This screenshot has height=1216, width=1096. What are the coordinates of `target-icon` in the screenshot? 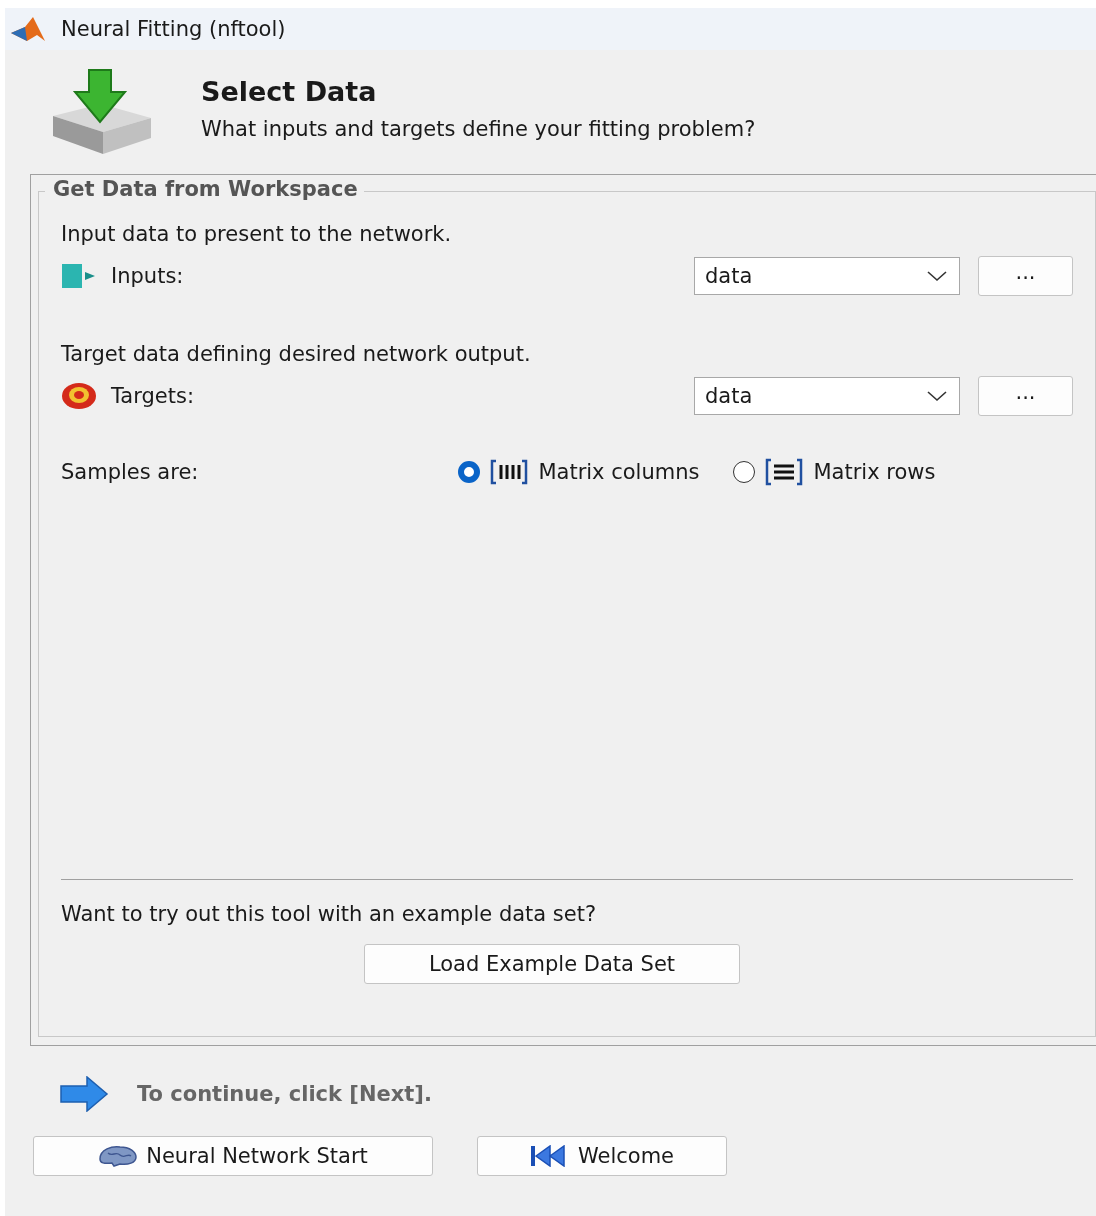 It's located at (79, 396).